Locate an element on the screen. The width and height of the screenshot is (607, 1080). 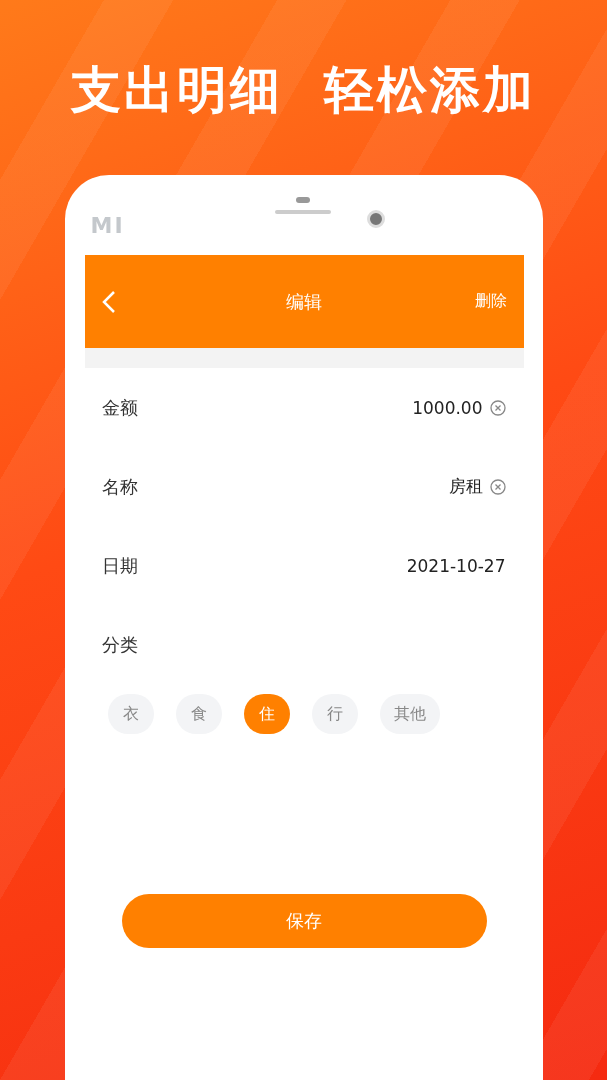
category-chip: 其他 is located at coordinates (409, 714).